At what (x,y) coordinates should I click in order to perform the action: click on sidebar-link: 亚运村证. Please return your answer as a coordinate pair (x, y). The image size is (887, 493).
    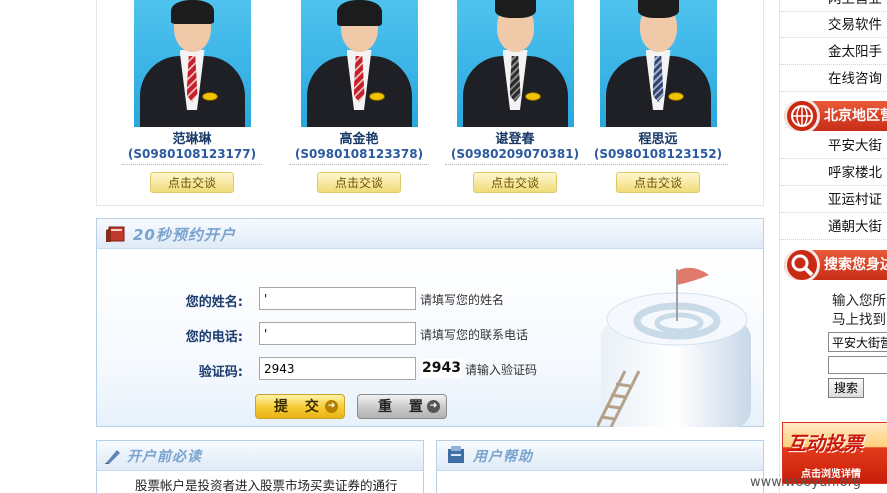
    Looking at the image, I should click on (833, 200).